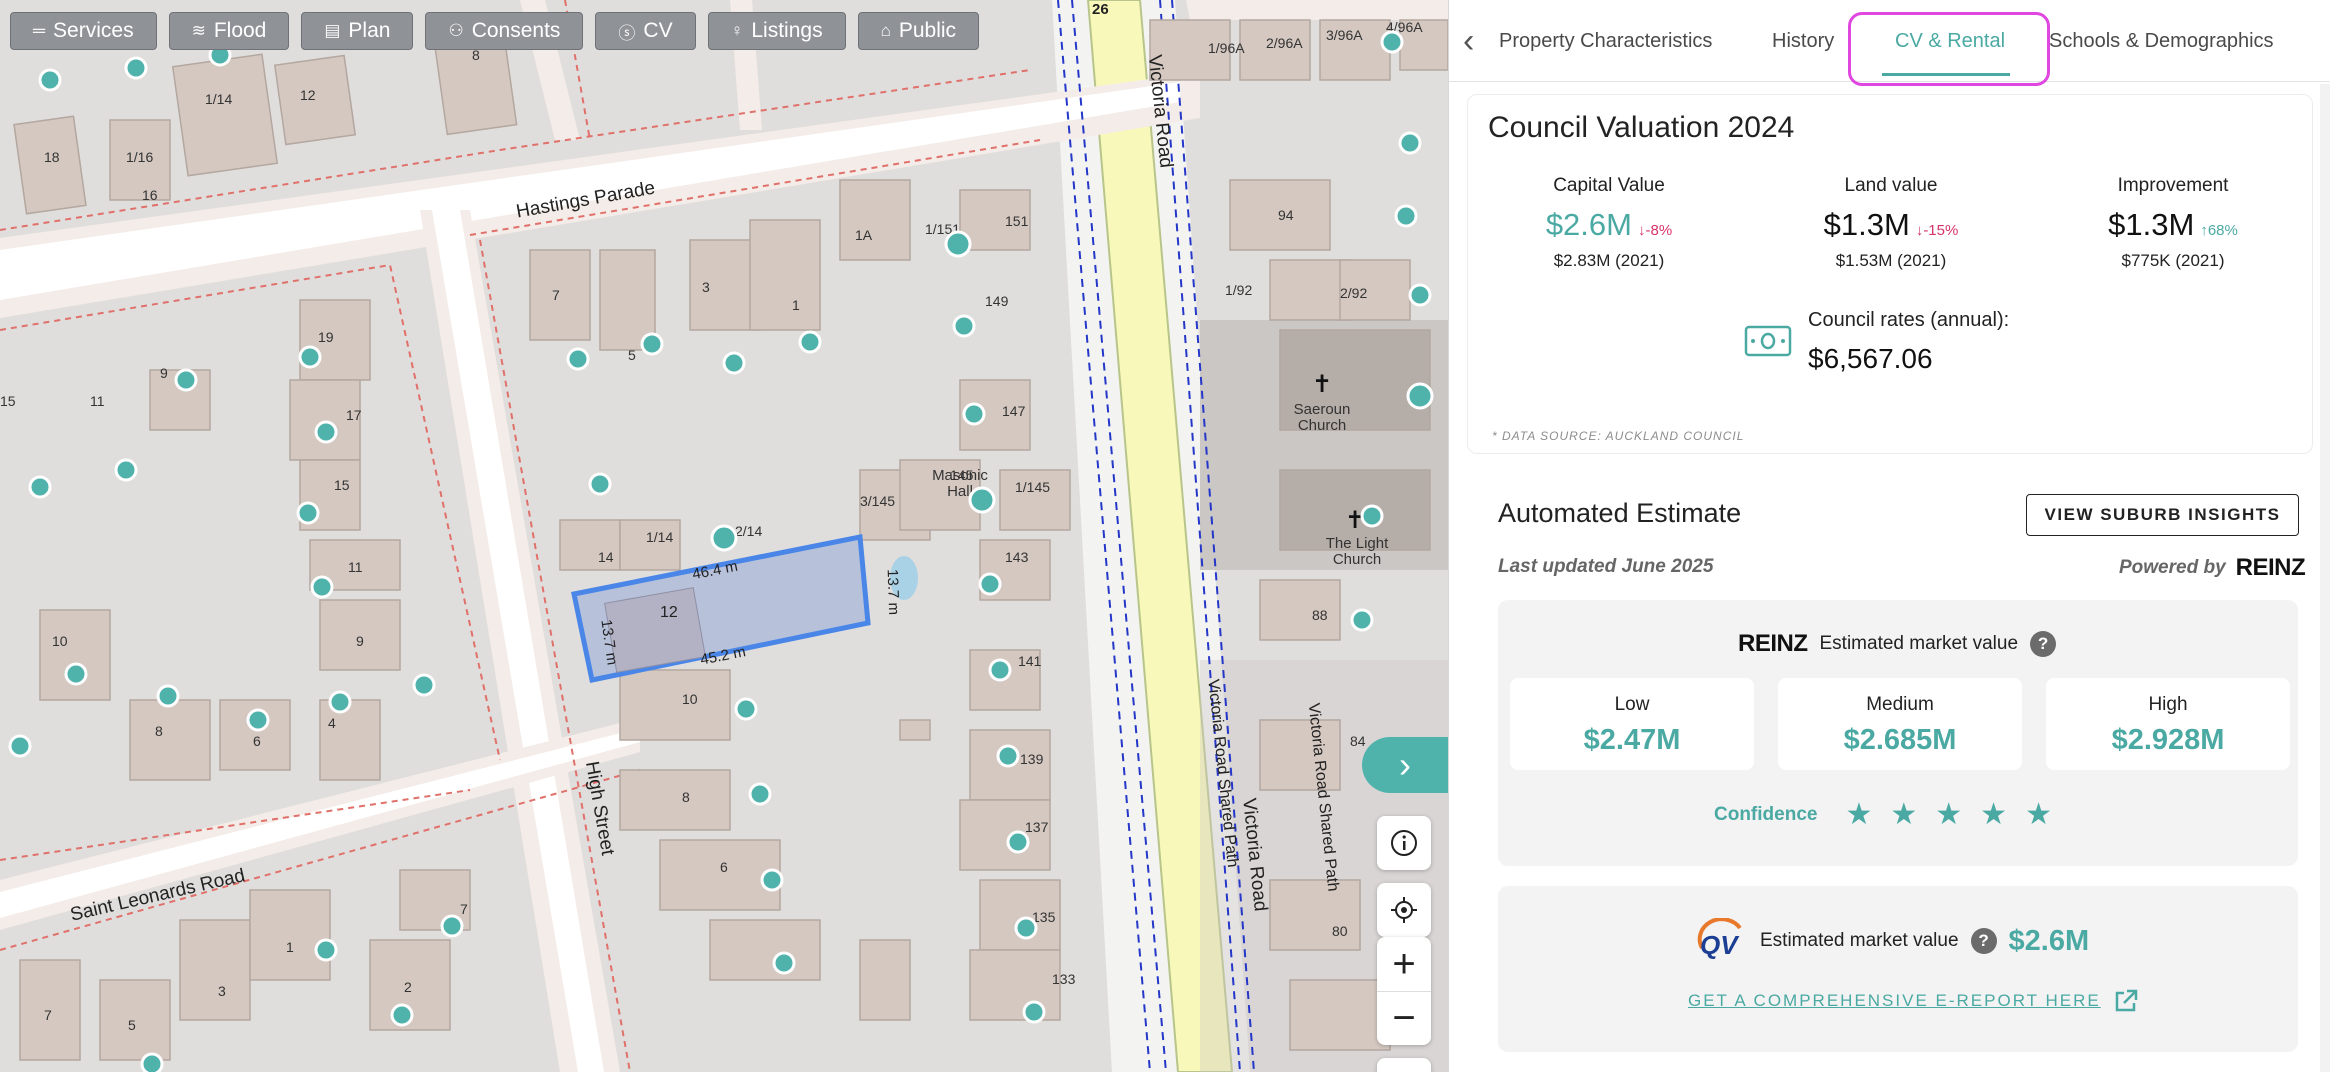 The height and width of the screenshot is (1072, 2330). Describe the element at coordinates (1064, 979) in the screenshot. I see `svg-text: 133` at that location.